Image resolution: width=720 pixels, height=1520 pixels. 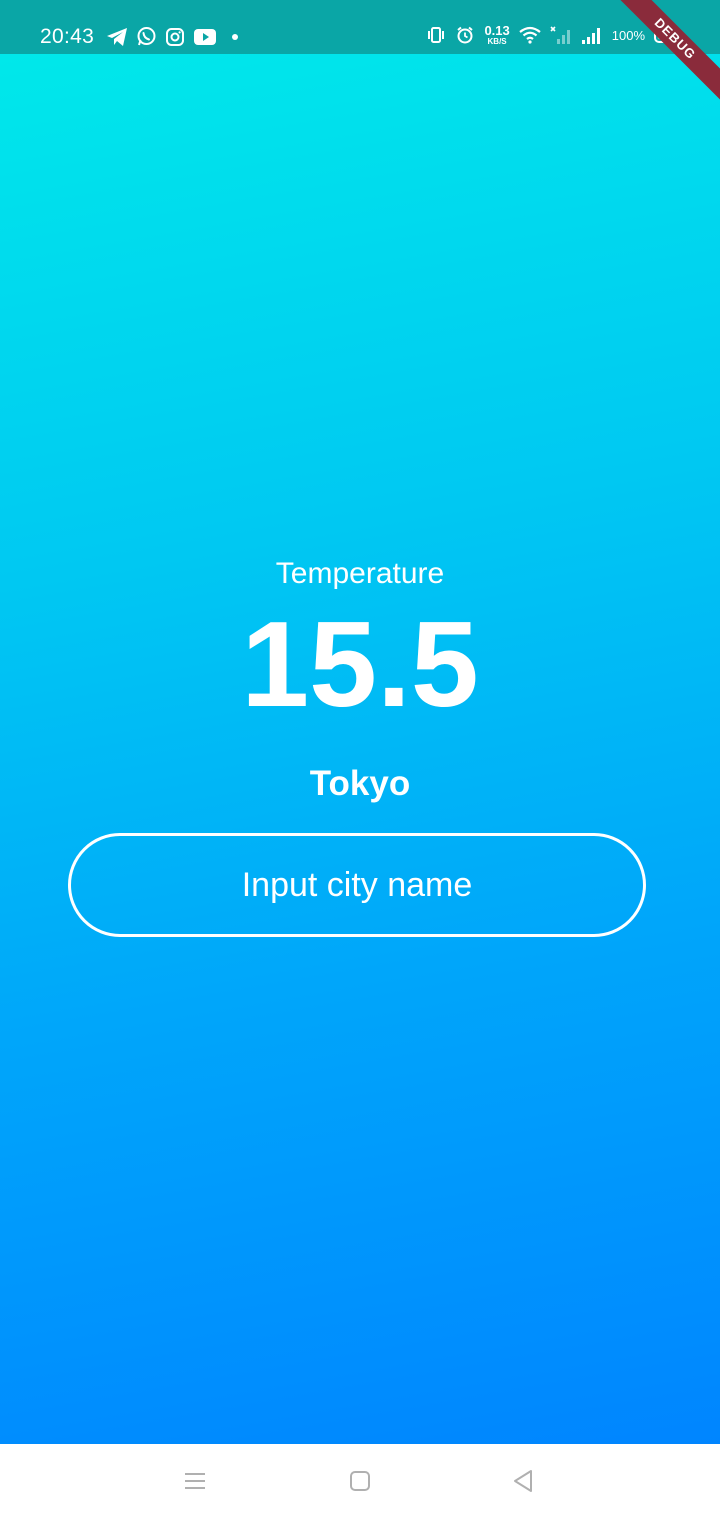 I want to click on temperature-value: 15.5, so click(x=360, y=664).